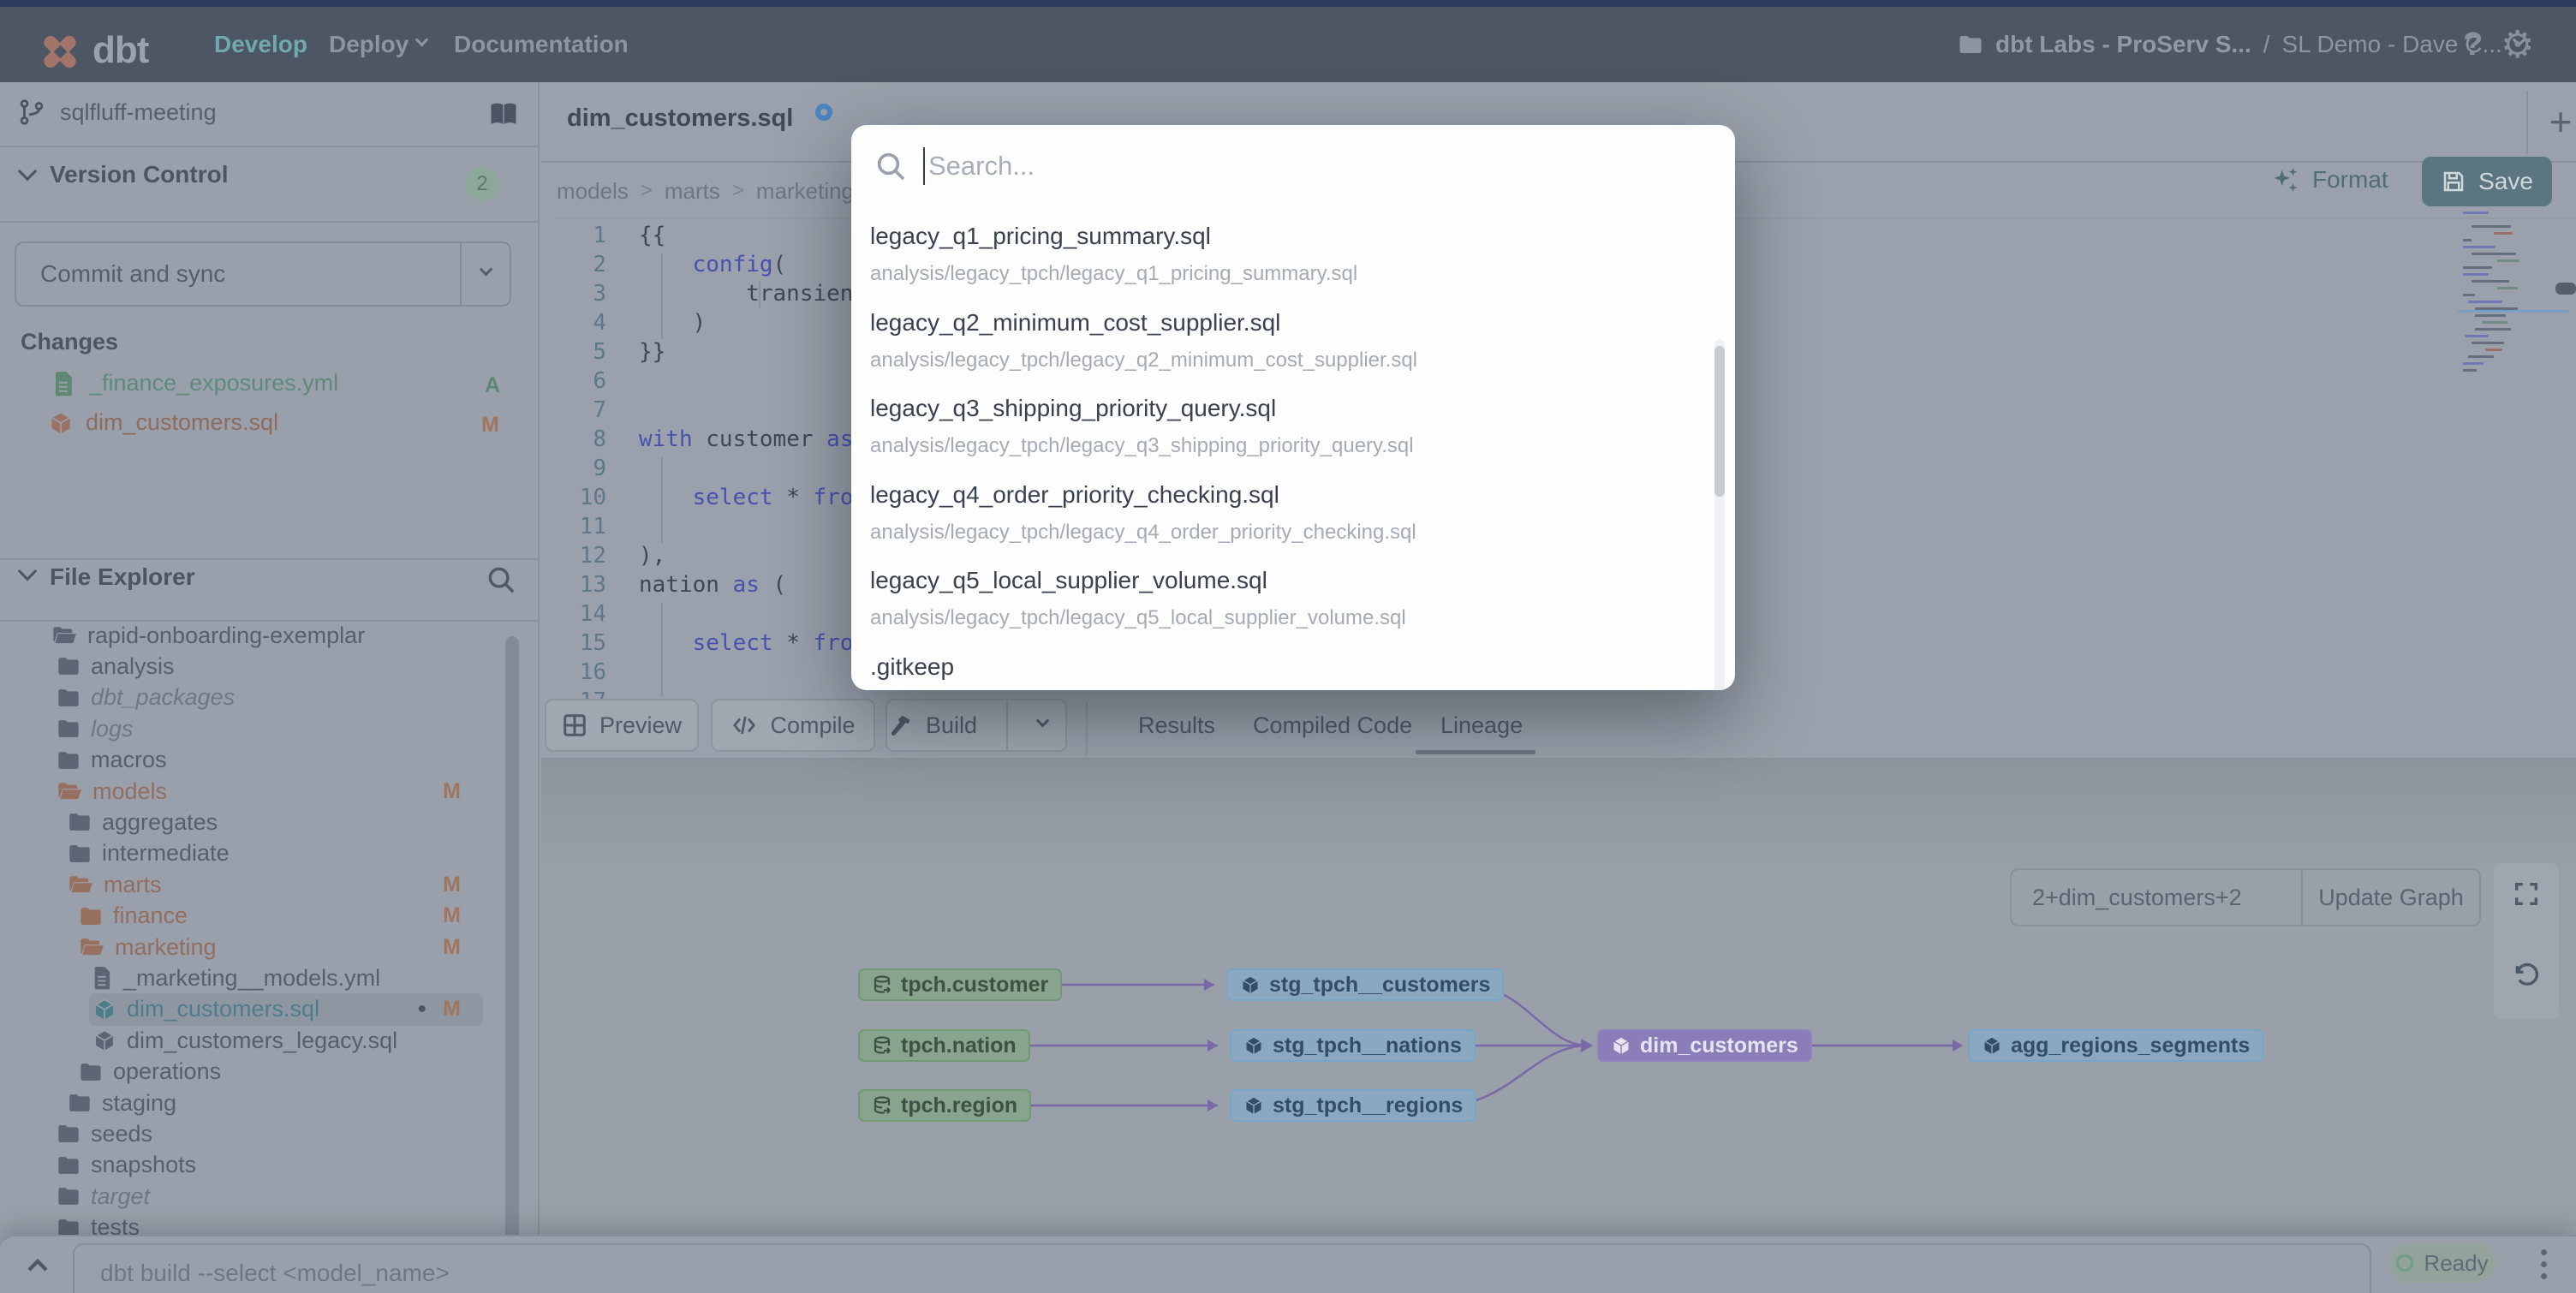  Describe the element at coordinates (2329, 180) in the screenshot. I see `format-button: Format` at that location.